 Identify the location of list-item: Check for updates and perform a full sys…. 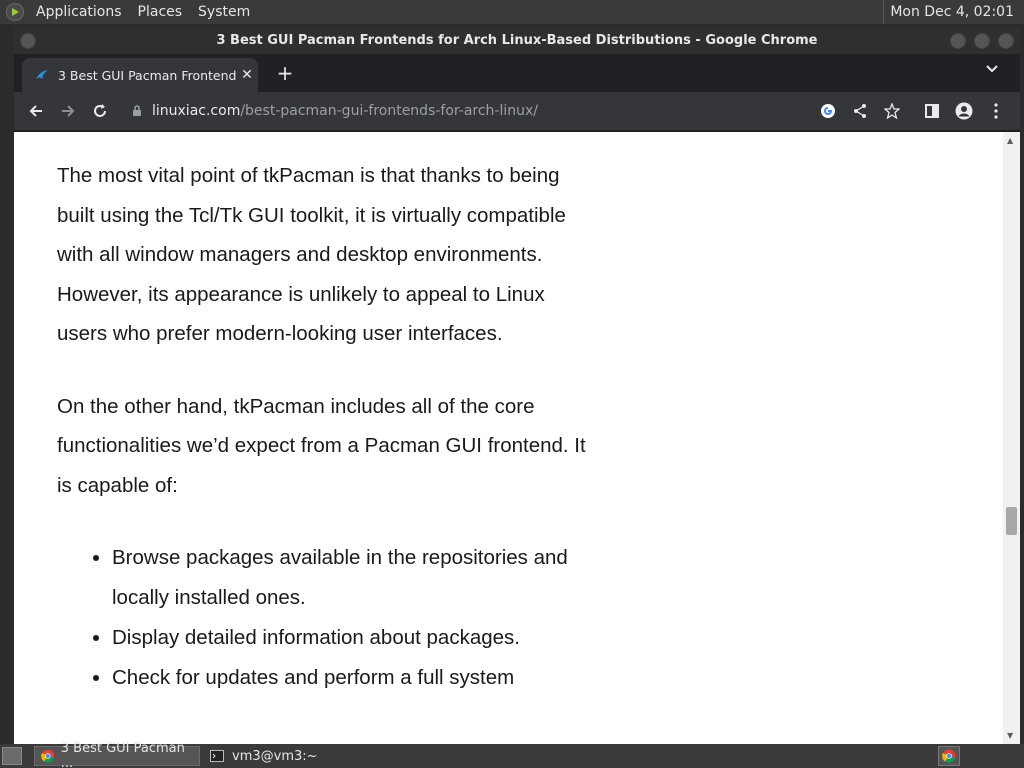
(349, 678).